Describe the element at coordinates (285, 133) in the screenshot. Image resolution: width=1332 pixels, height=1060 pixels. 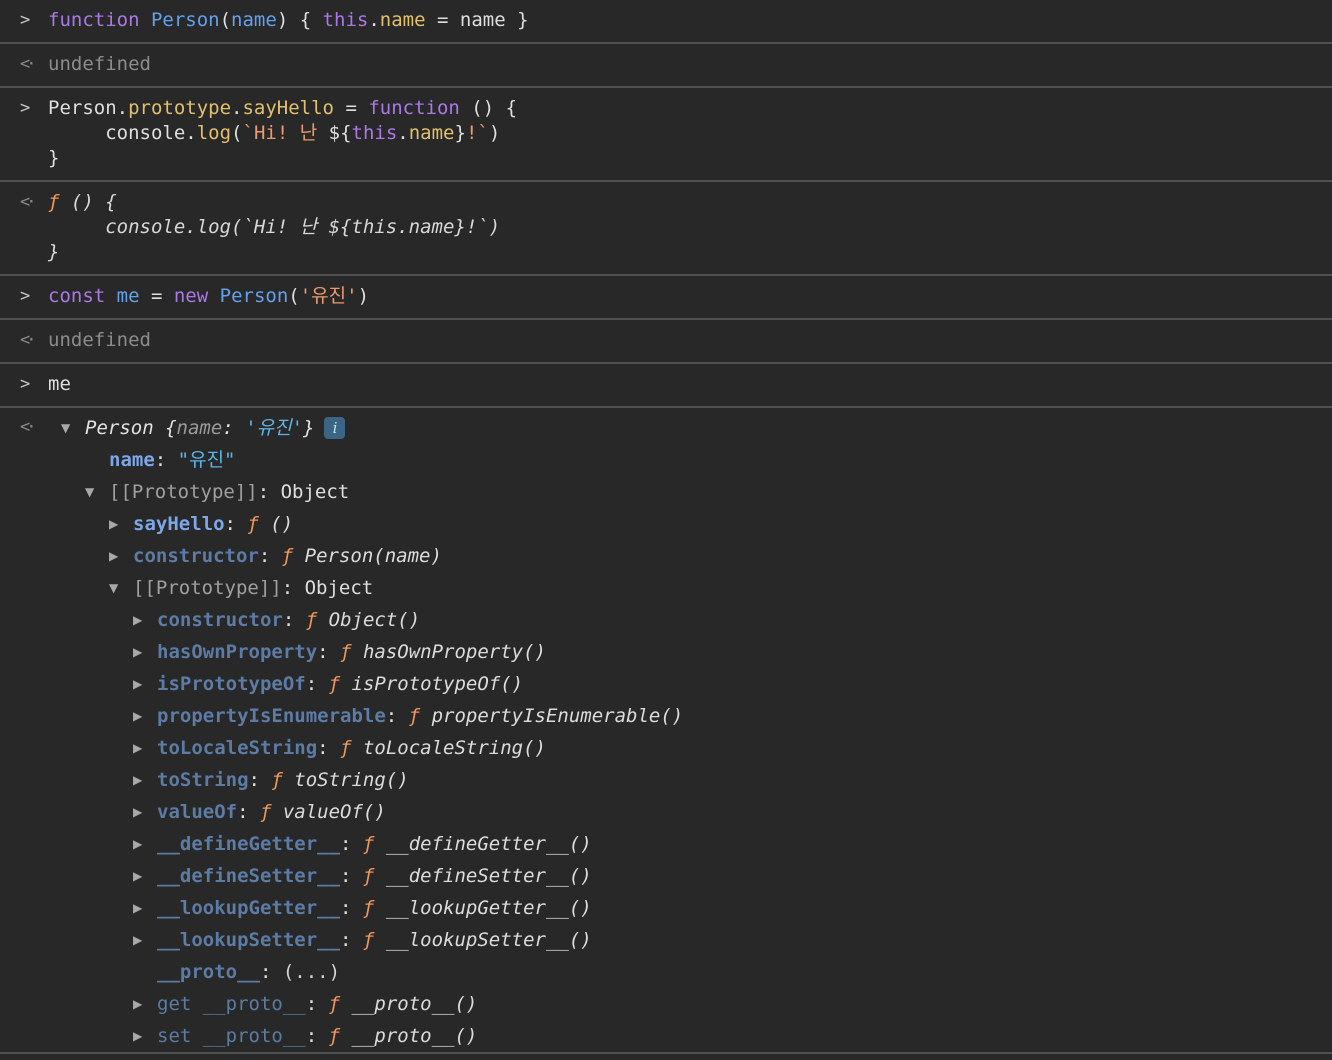
I see `code-token: `Hi! 난` at that location.